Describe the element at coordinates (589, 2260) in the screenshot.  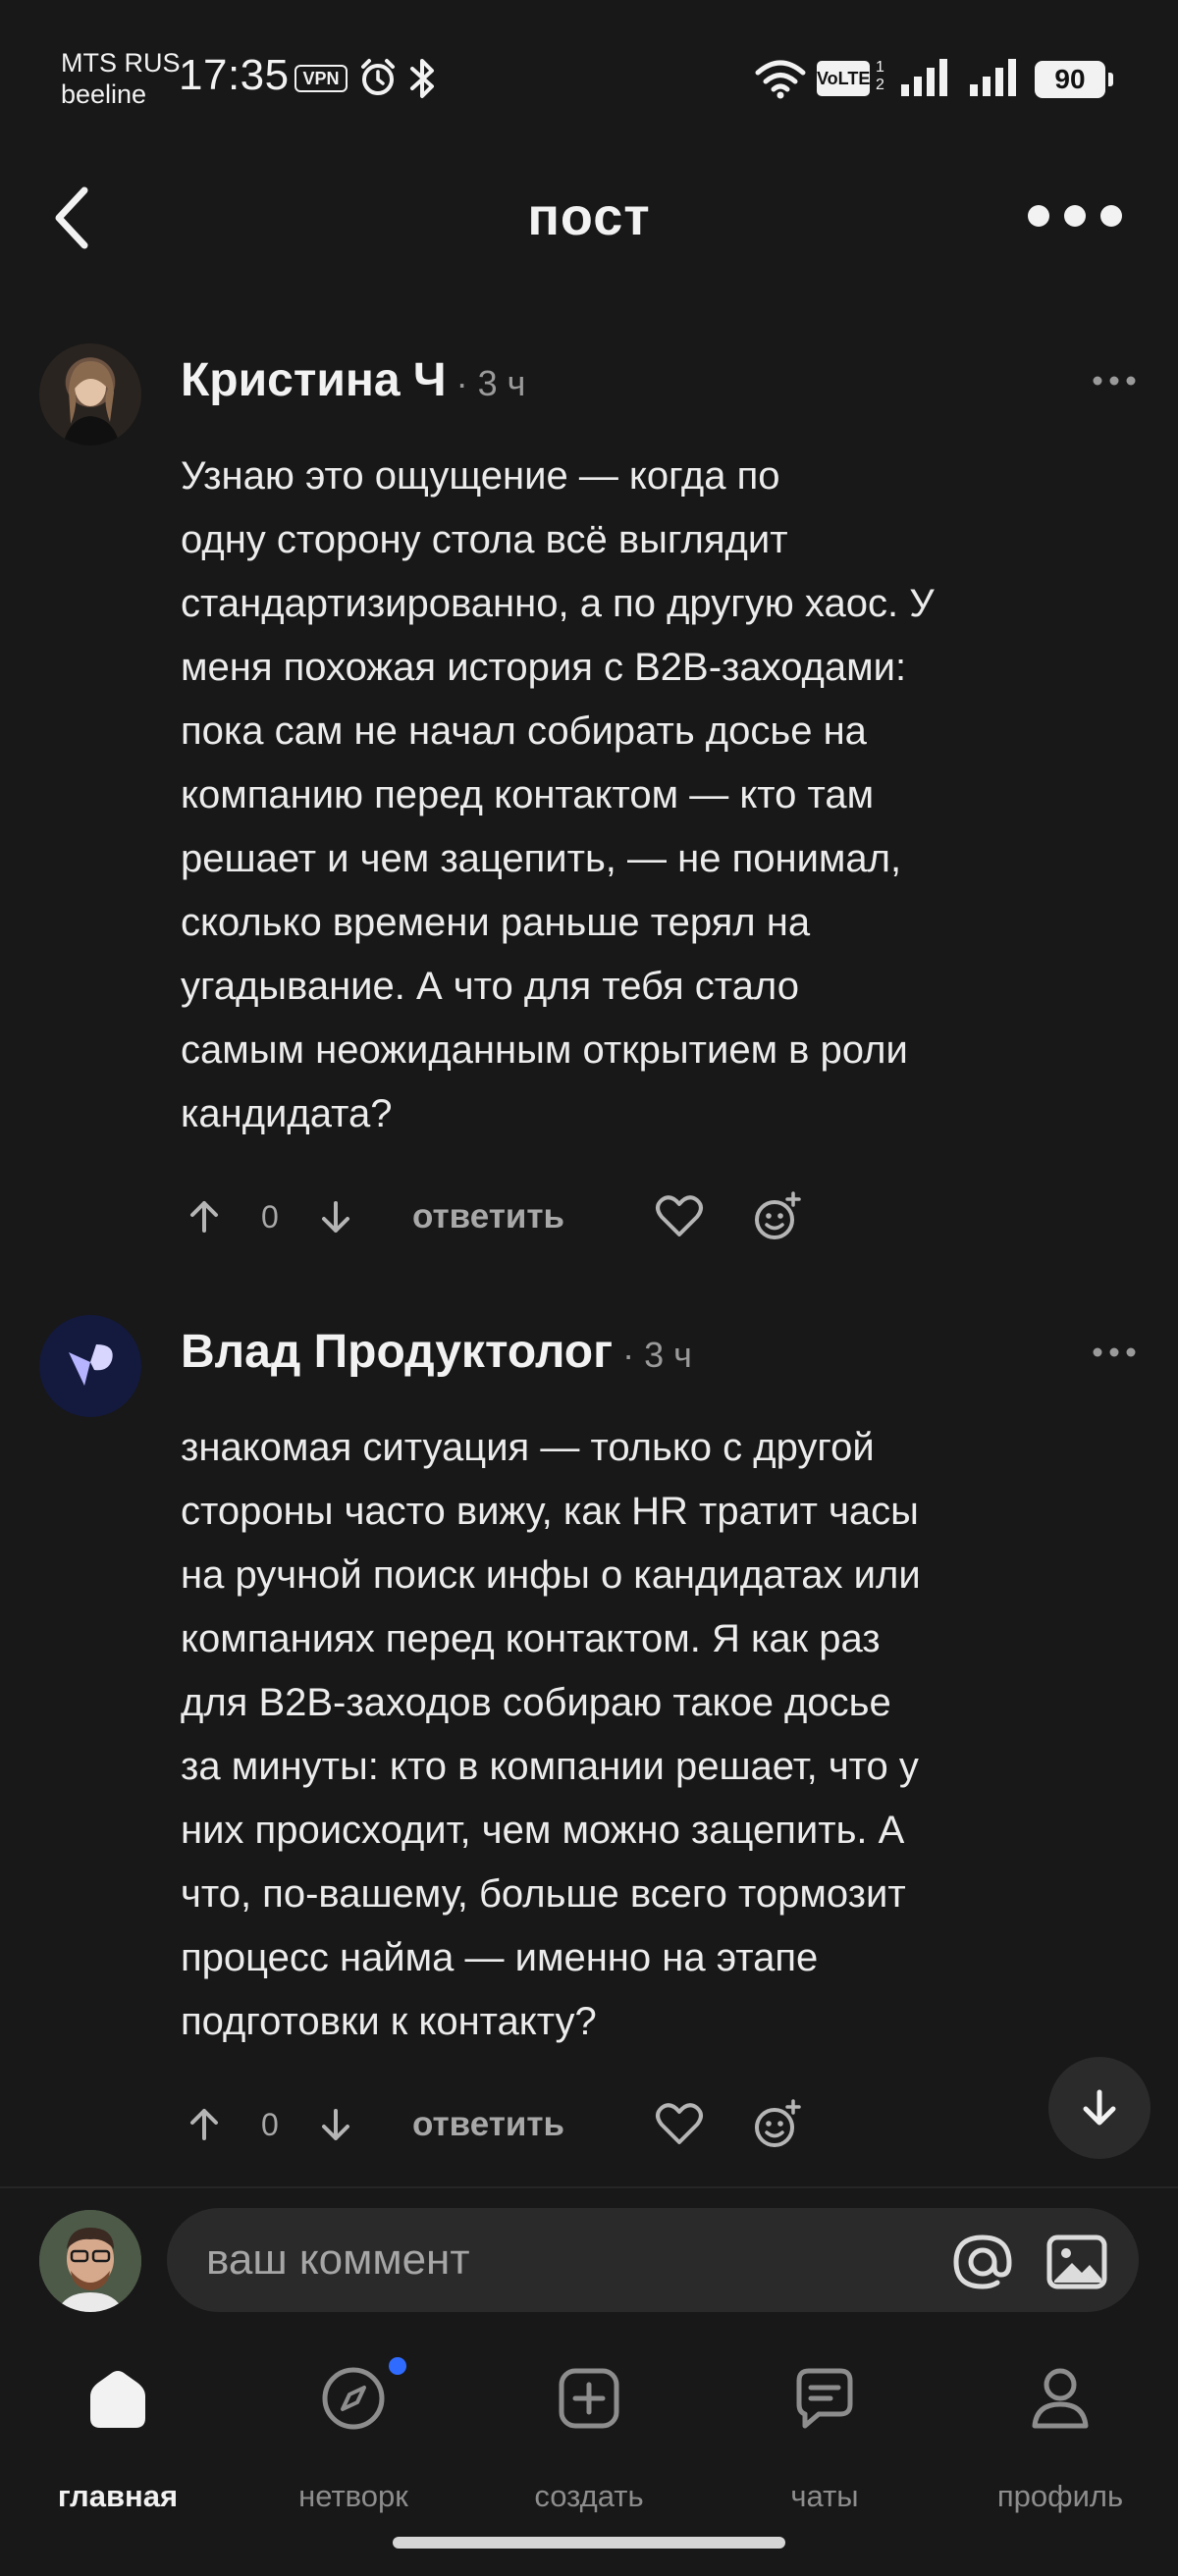
I see `comment-compose-bar: ваш коммент` at that location.